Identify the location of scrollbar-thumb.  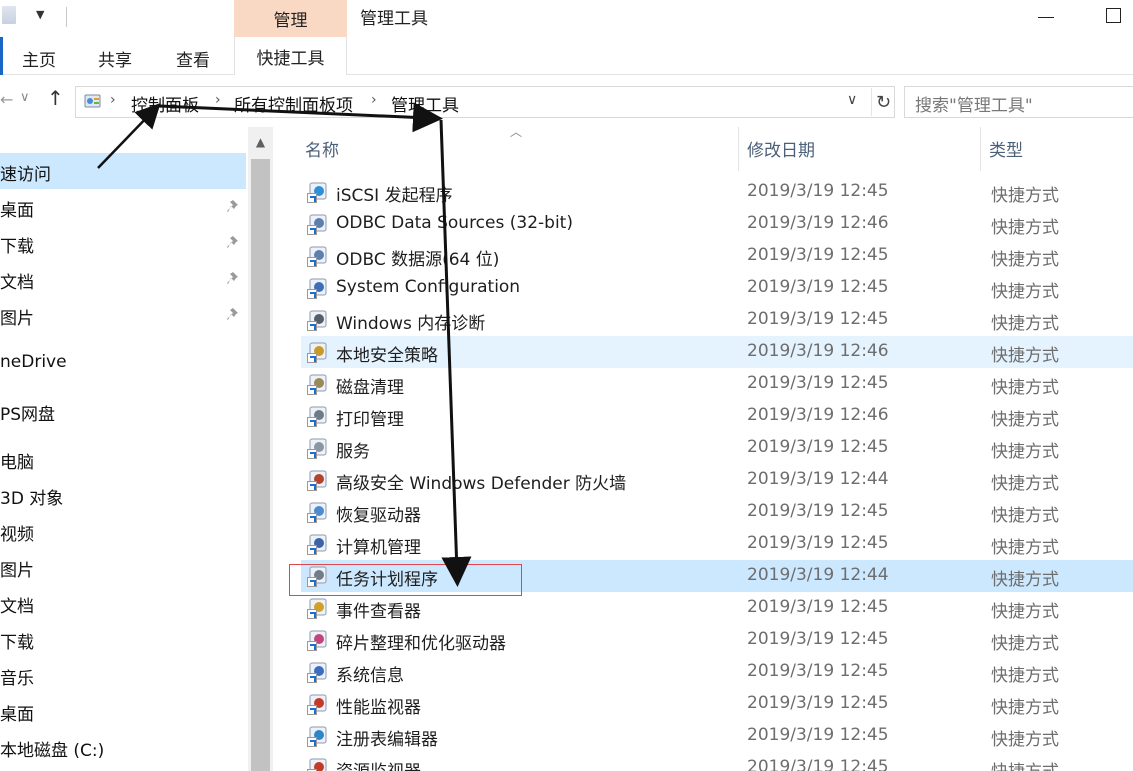
(260, 465).